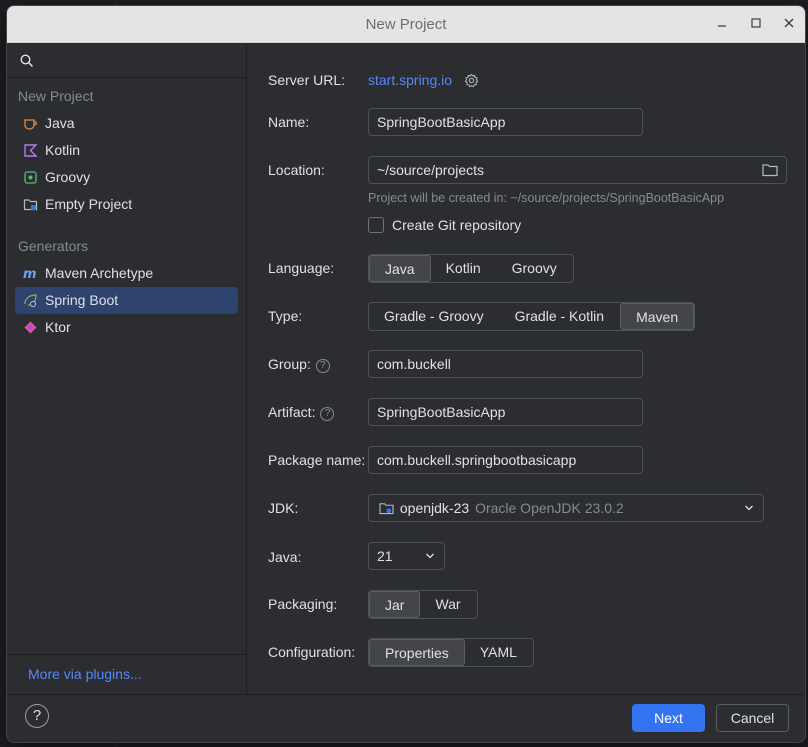 This screenshot has width=808, height=747. Describe the element at coordinates (770, 170) in the screenshot. I see `folder-icon` at that location.